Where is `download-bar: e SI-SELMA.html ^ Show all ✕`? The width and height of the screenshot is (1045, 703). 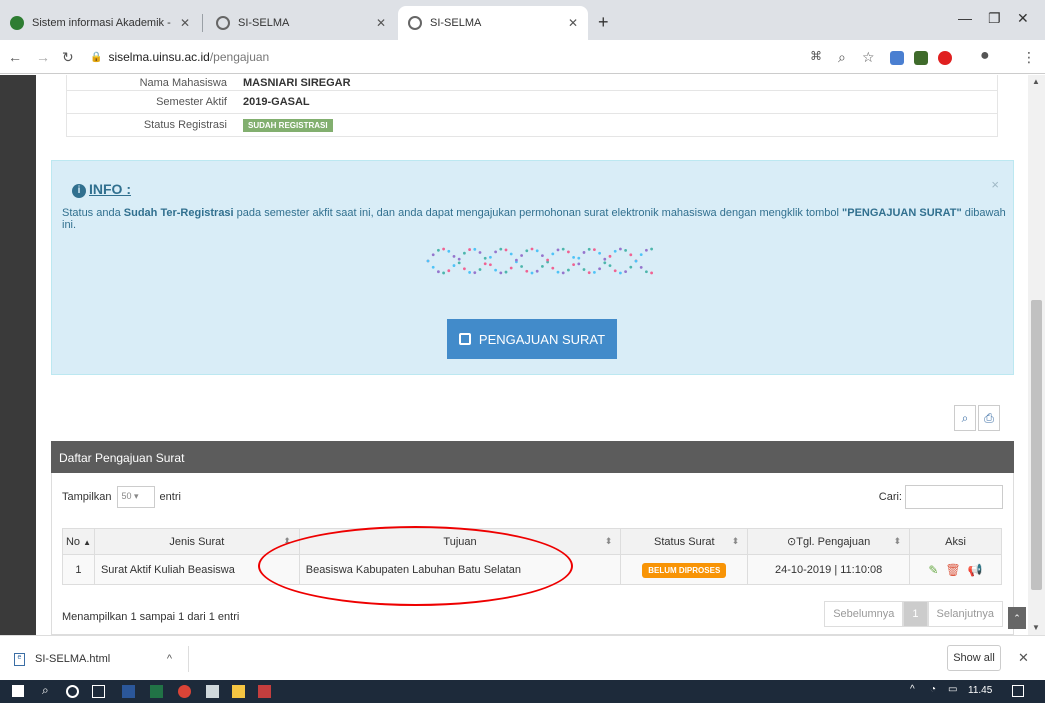 download-bar: e SI-SELMA.html ^ Show all ✕ is located at coordinates (522, 657).